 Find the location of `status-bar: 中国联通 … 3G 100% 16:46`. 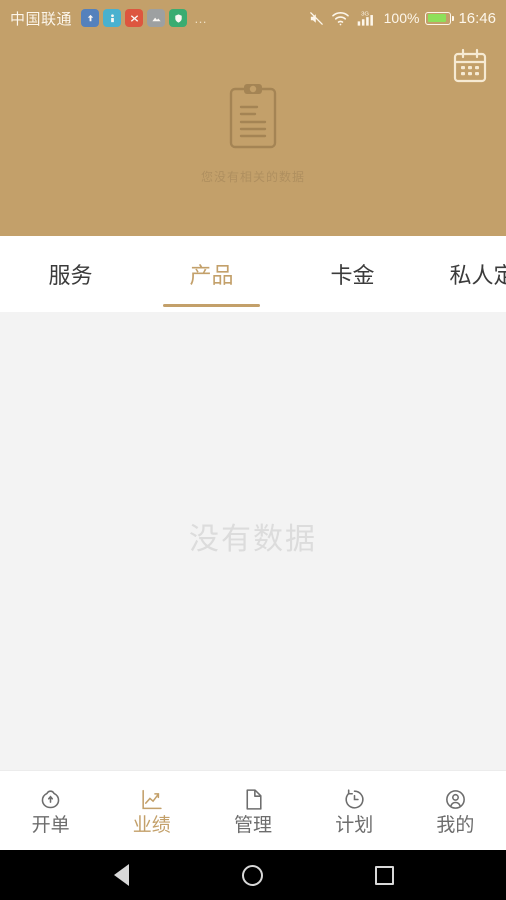

status-bar: 中国联通 … 3G 100% 16:46 is located at coordinates (253, 18).